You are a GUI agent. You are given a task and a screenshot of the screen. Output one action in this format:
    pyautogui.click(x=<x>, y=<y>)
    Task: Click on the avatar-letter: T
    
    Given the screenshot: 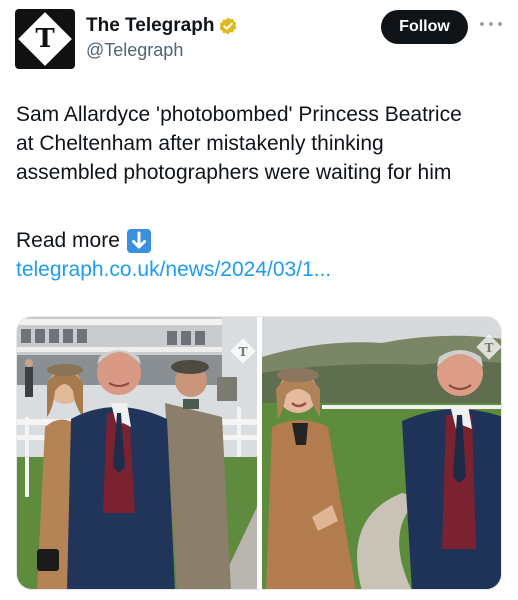 What is the action you would take?
    pyautogui.click(x=45, y=39)
    